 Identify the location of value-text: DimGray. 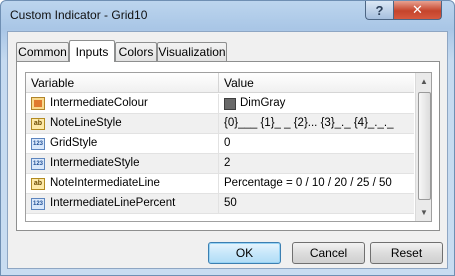
(263, 103).